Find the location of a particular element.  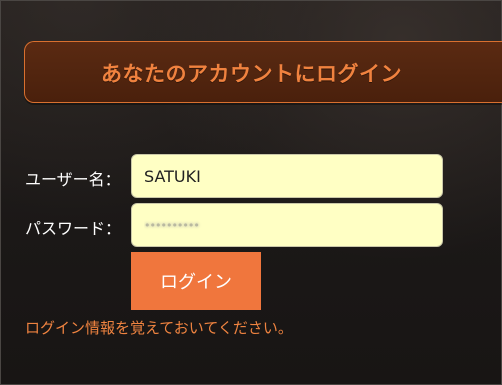

password-input is located at coordinates (287, 225).